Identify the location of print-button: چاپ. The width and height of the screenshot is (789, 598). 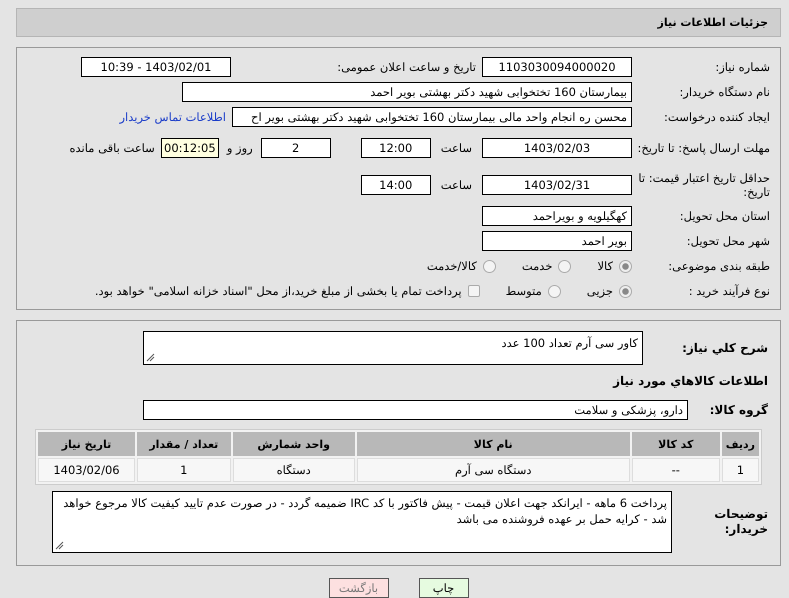
(443, 588).